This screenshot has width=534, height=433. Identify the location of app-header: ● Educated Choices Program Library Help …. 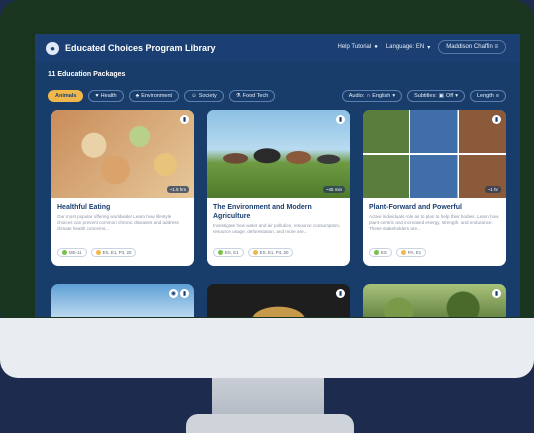
(277, 48).